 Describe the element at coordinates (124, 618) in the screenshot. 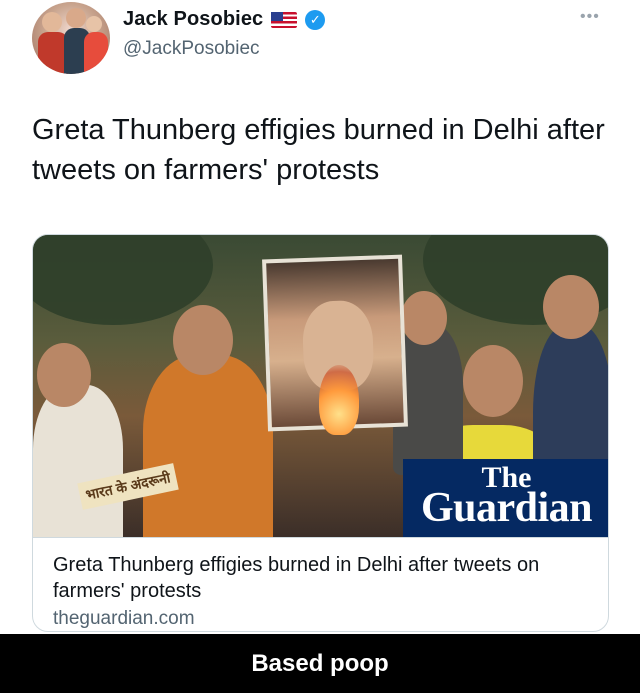

I see `link-card-domain: theguardian.com` at that location.